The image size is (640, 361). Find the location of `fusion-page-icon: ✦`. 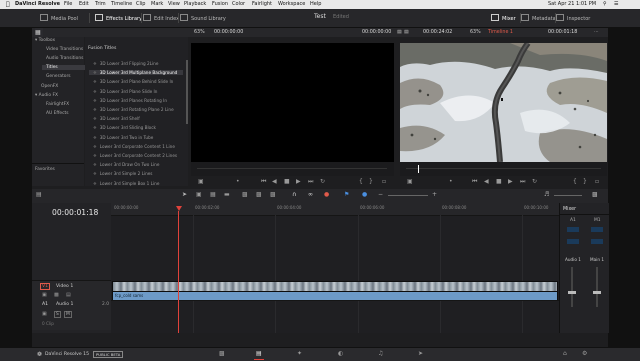

fusion-page-icon: ✦ is located at coordinates (299, 353).